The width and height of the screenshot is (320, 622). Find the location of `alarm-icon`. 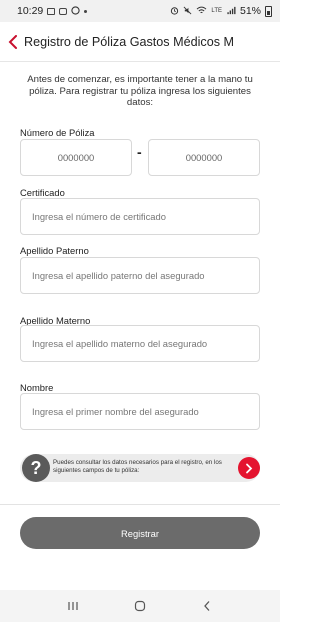

alarm-icon is located at coordinates (174, 11).